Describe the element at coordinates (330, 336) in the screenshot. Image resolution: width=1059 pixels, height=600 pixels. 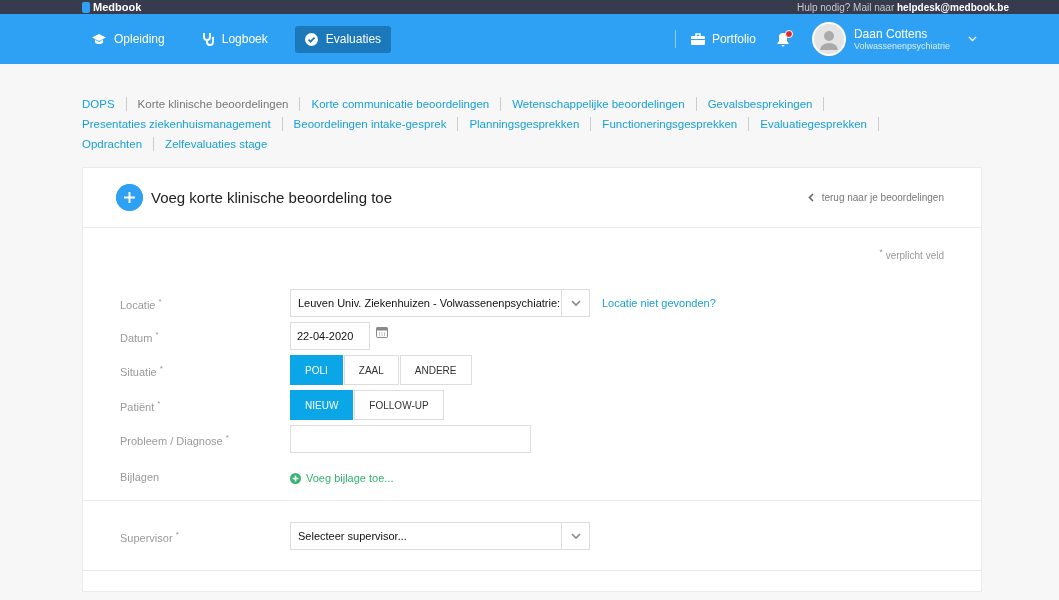
I see `date-field: 22-04-2020` at that location.